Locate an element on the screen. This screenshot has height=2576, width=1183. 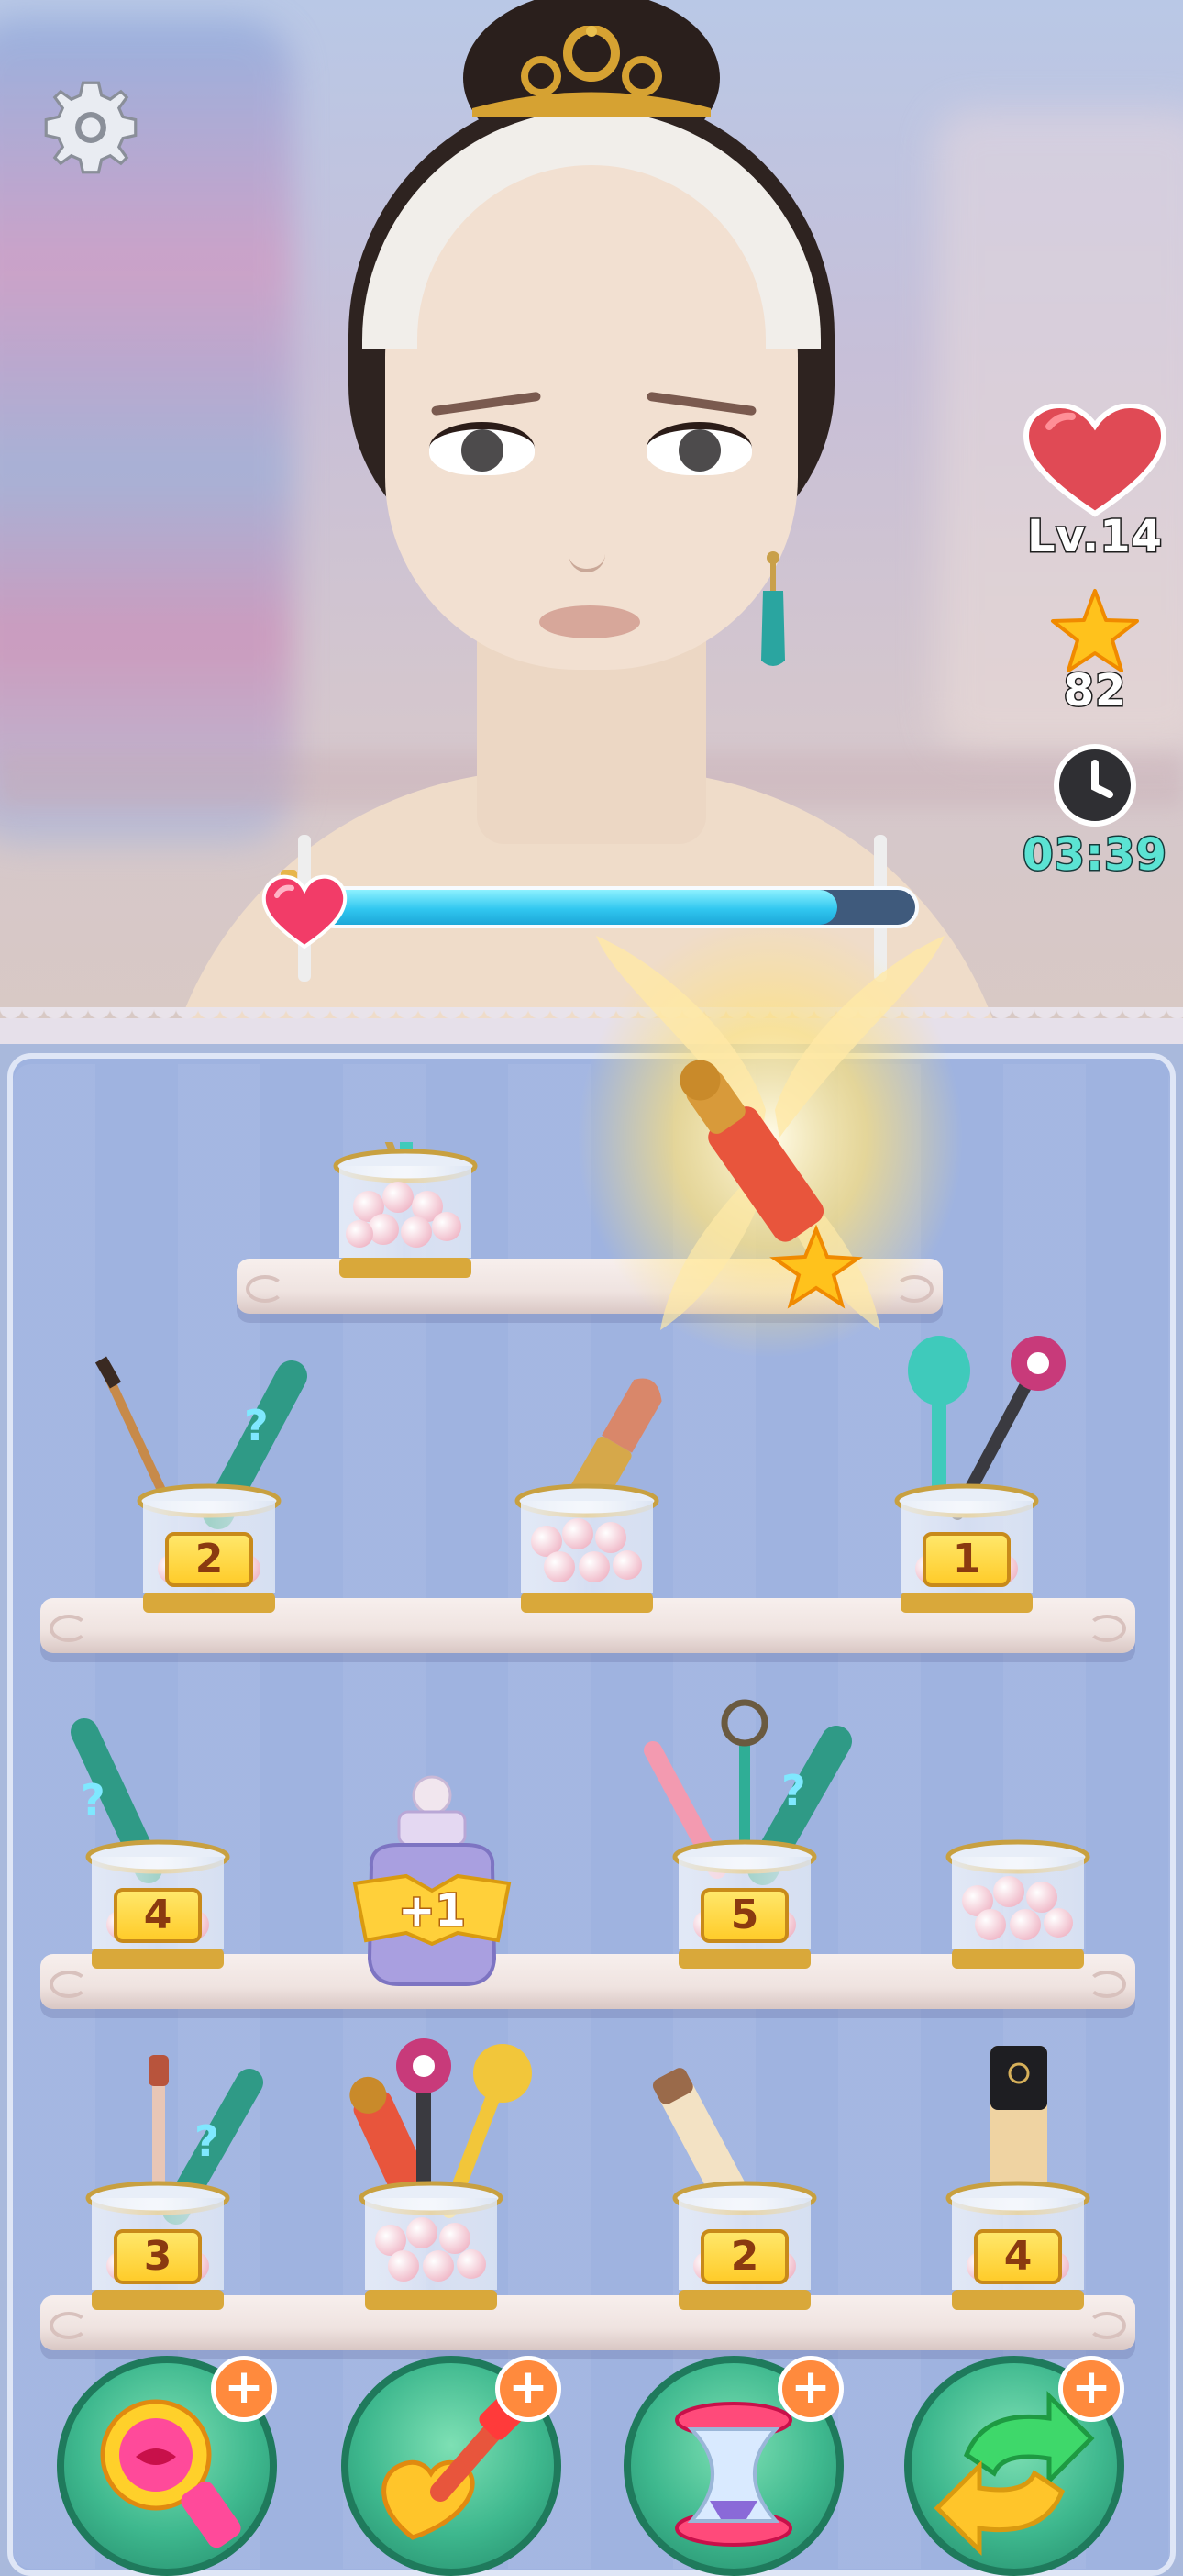
add-hourglass-booster: + is located at coordinates (811, 2389).